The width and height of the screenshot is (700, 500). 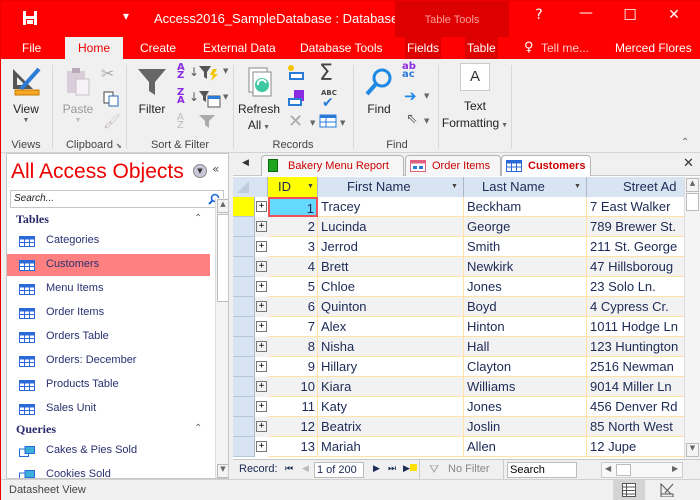 I want to click on cell-last-name: Beckham, so click(x=525, y=207).